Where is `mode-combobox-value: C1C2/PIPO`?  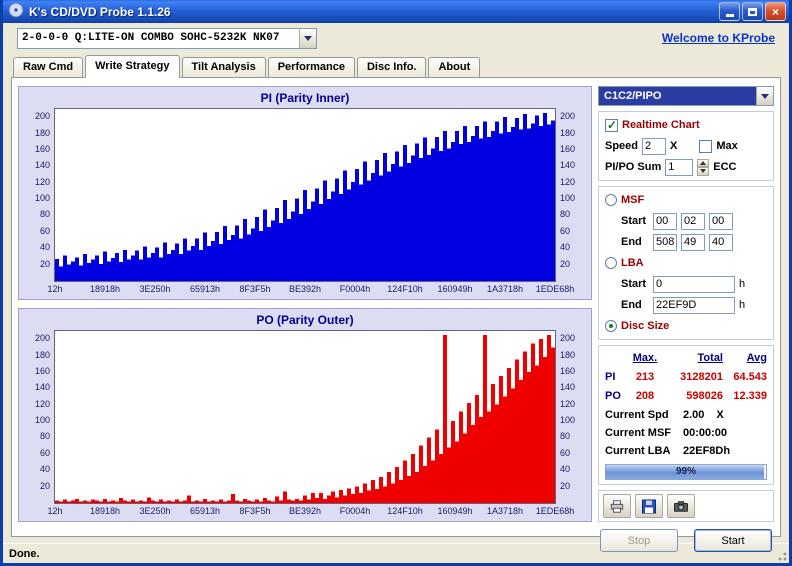
mode-combobox-value: C1C2/PIPO is located at coordinates (677, 96).